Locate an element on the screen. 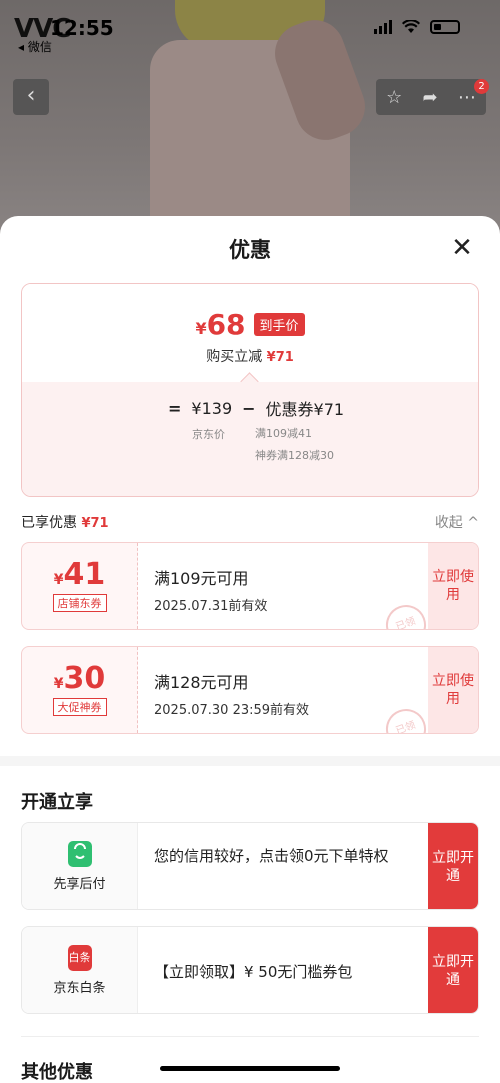  offer-card-baitiao: 白条 京东白条 【立即领取】¥ 50无门槛券包 立即开通 is located at coordinates (250, 970).